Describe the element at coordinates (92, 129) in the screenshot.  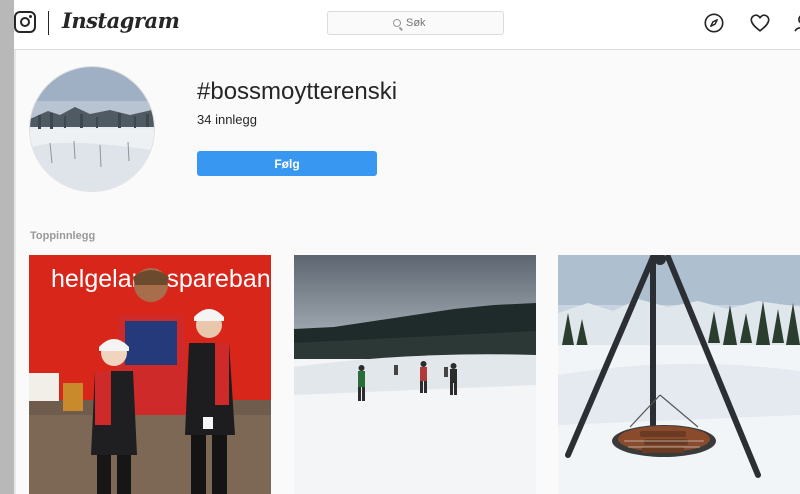
I see `hashtag-avatar` at that location.